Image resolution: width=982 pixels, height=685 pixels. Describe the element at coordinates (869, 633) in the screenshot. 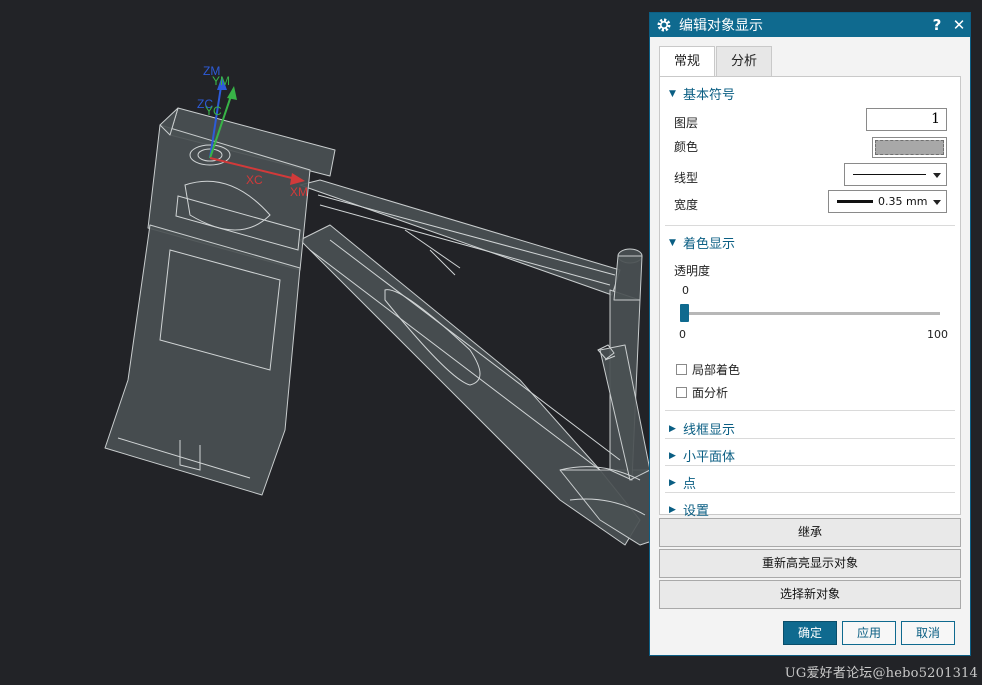

I see `apply-button: 应用` at that location.